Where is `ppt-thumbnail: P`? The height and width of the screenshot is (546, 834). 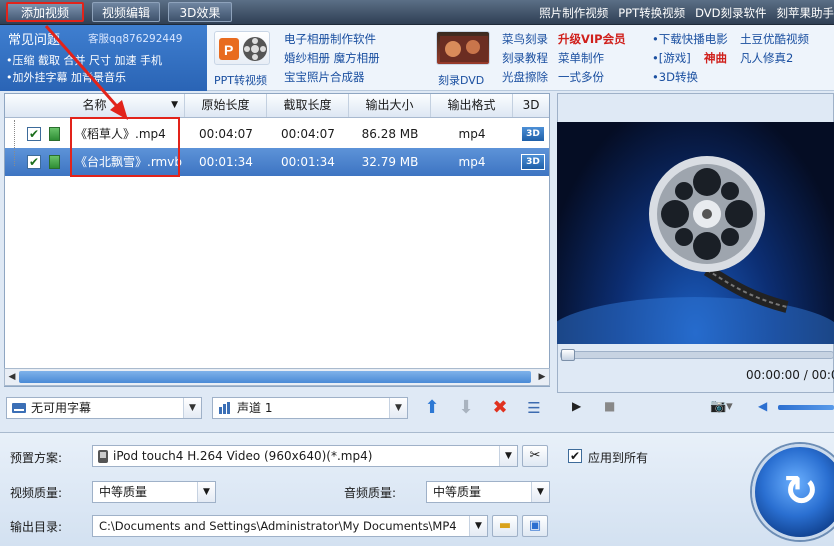
ppt-thumbnail: P is located at coordinates (242, 48).